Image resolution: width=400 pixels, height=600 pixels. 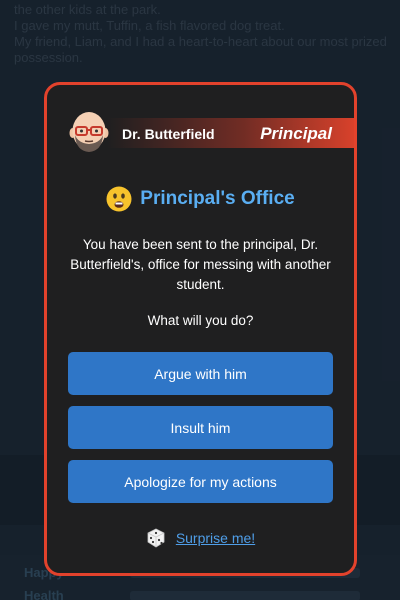 I want to click on apologize-button: Apologize for my actions, so click(x=200, y=481).